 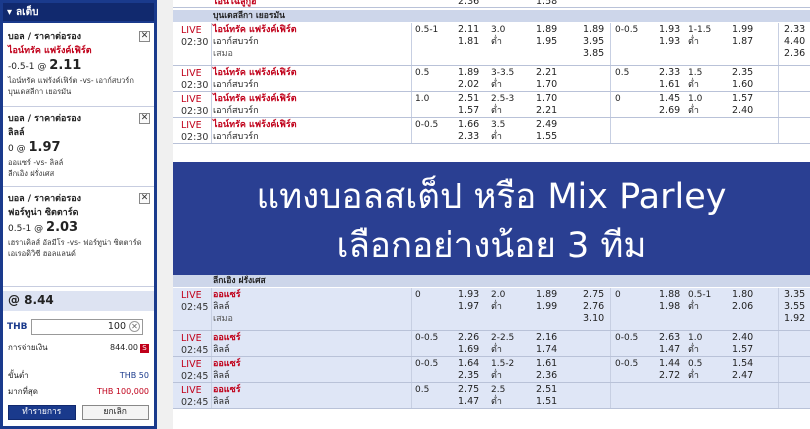 I want to click on odds-value: 2.72, so click(x=669, y=376).